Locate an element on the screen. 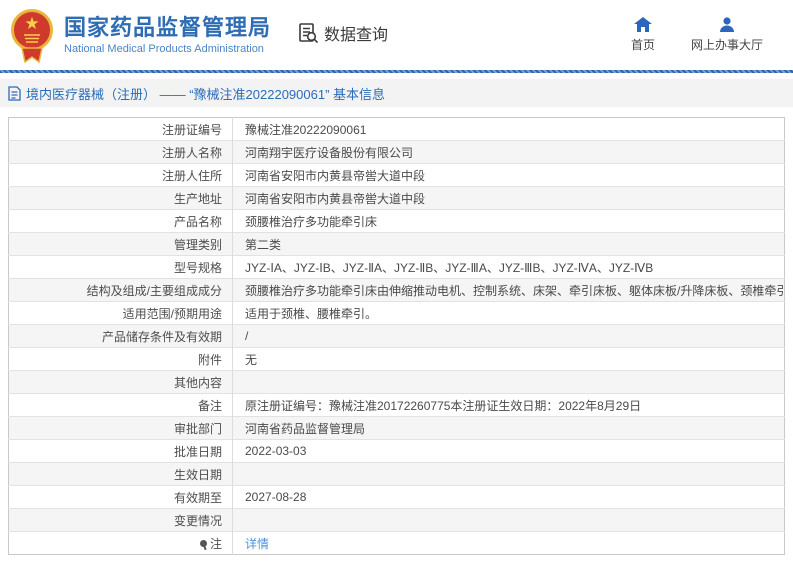  row-value: 详情 is located at coordinates (508, 543).